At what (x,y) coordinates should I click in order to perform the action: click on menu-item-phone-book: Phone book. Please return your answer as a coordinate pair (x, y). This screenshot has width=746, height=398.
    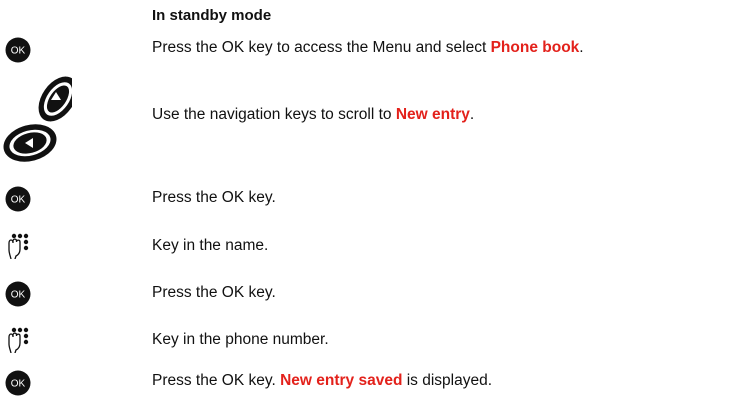
    Looking at the image, I should click on (535, 47).